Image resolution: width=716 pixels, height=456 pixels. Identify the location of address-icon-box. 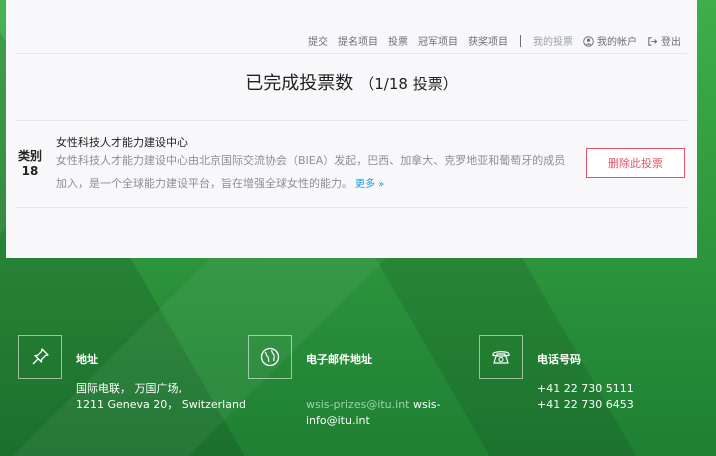
(40, 357).